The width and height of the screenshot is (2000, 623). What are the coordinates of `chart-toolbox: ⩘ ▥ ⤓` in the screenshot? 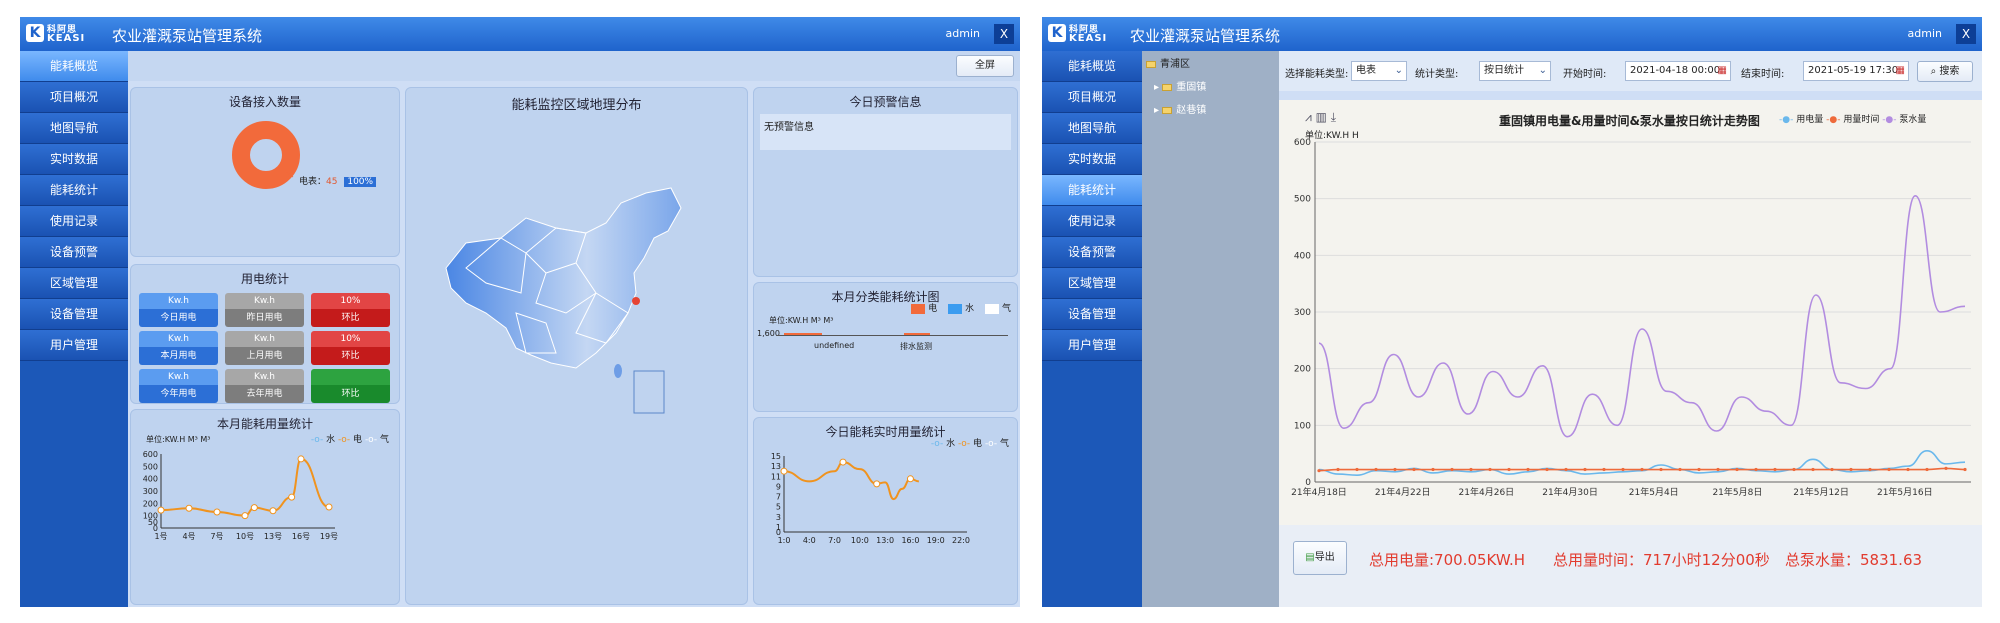 It's located at (1320, 117).